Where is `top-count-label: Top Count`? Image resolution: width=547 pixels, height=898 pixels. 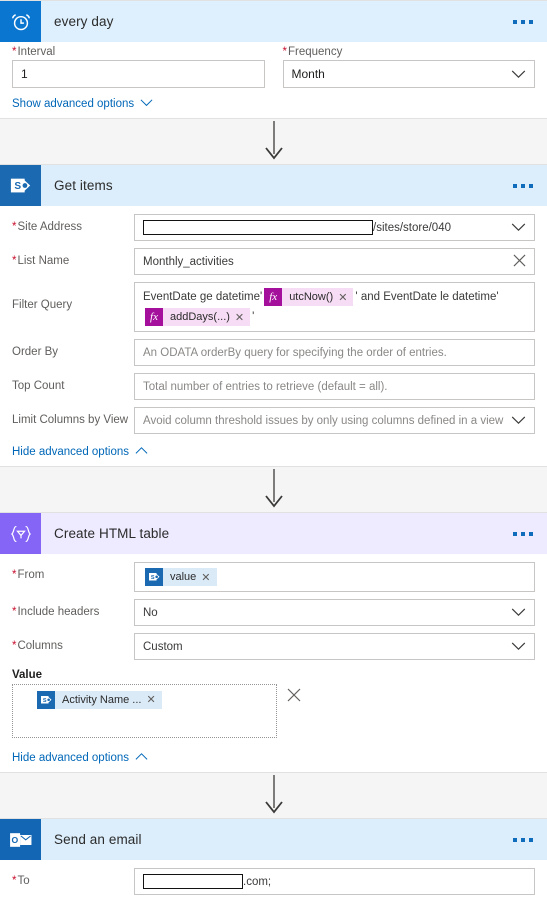 top-count-label: Top Count is located at coordinates (38, 386).